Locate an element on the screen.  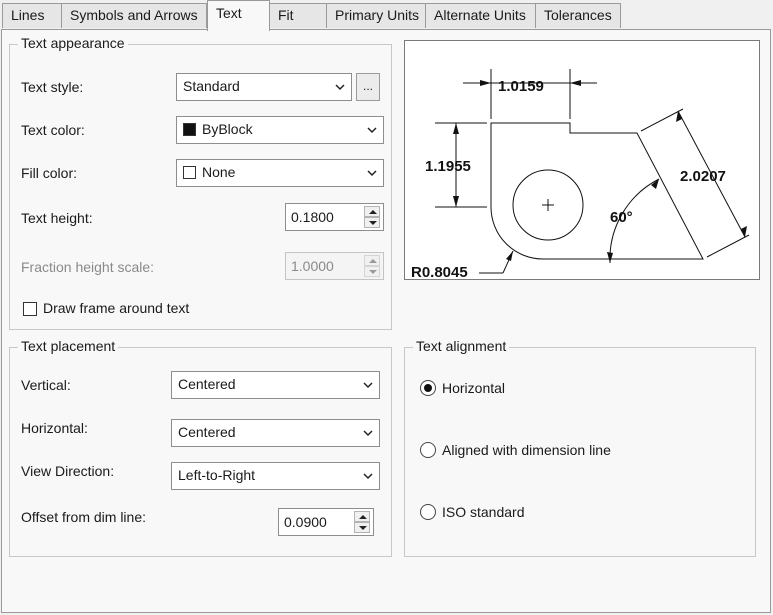
radio-horizontal is located at coordinates (428, 388).